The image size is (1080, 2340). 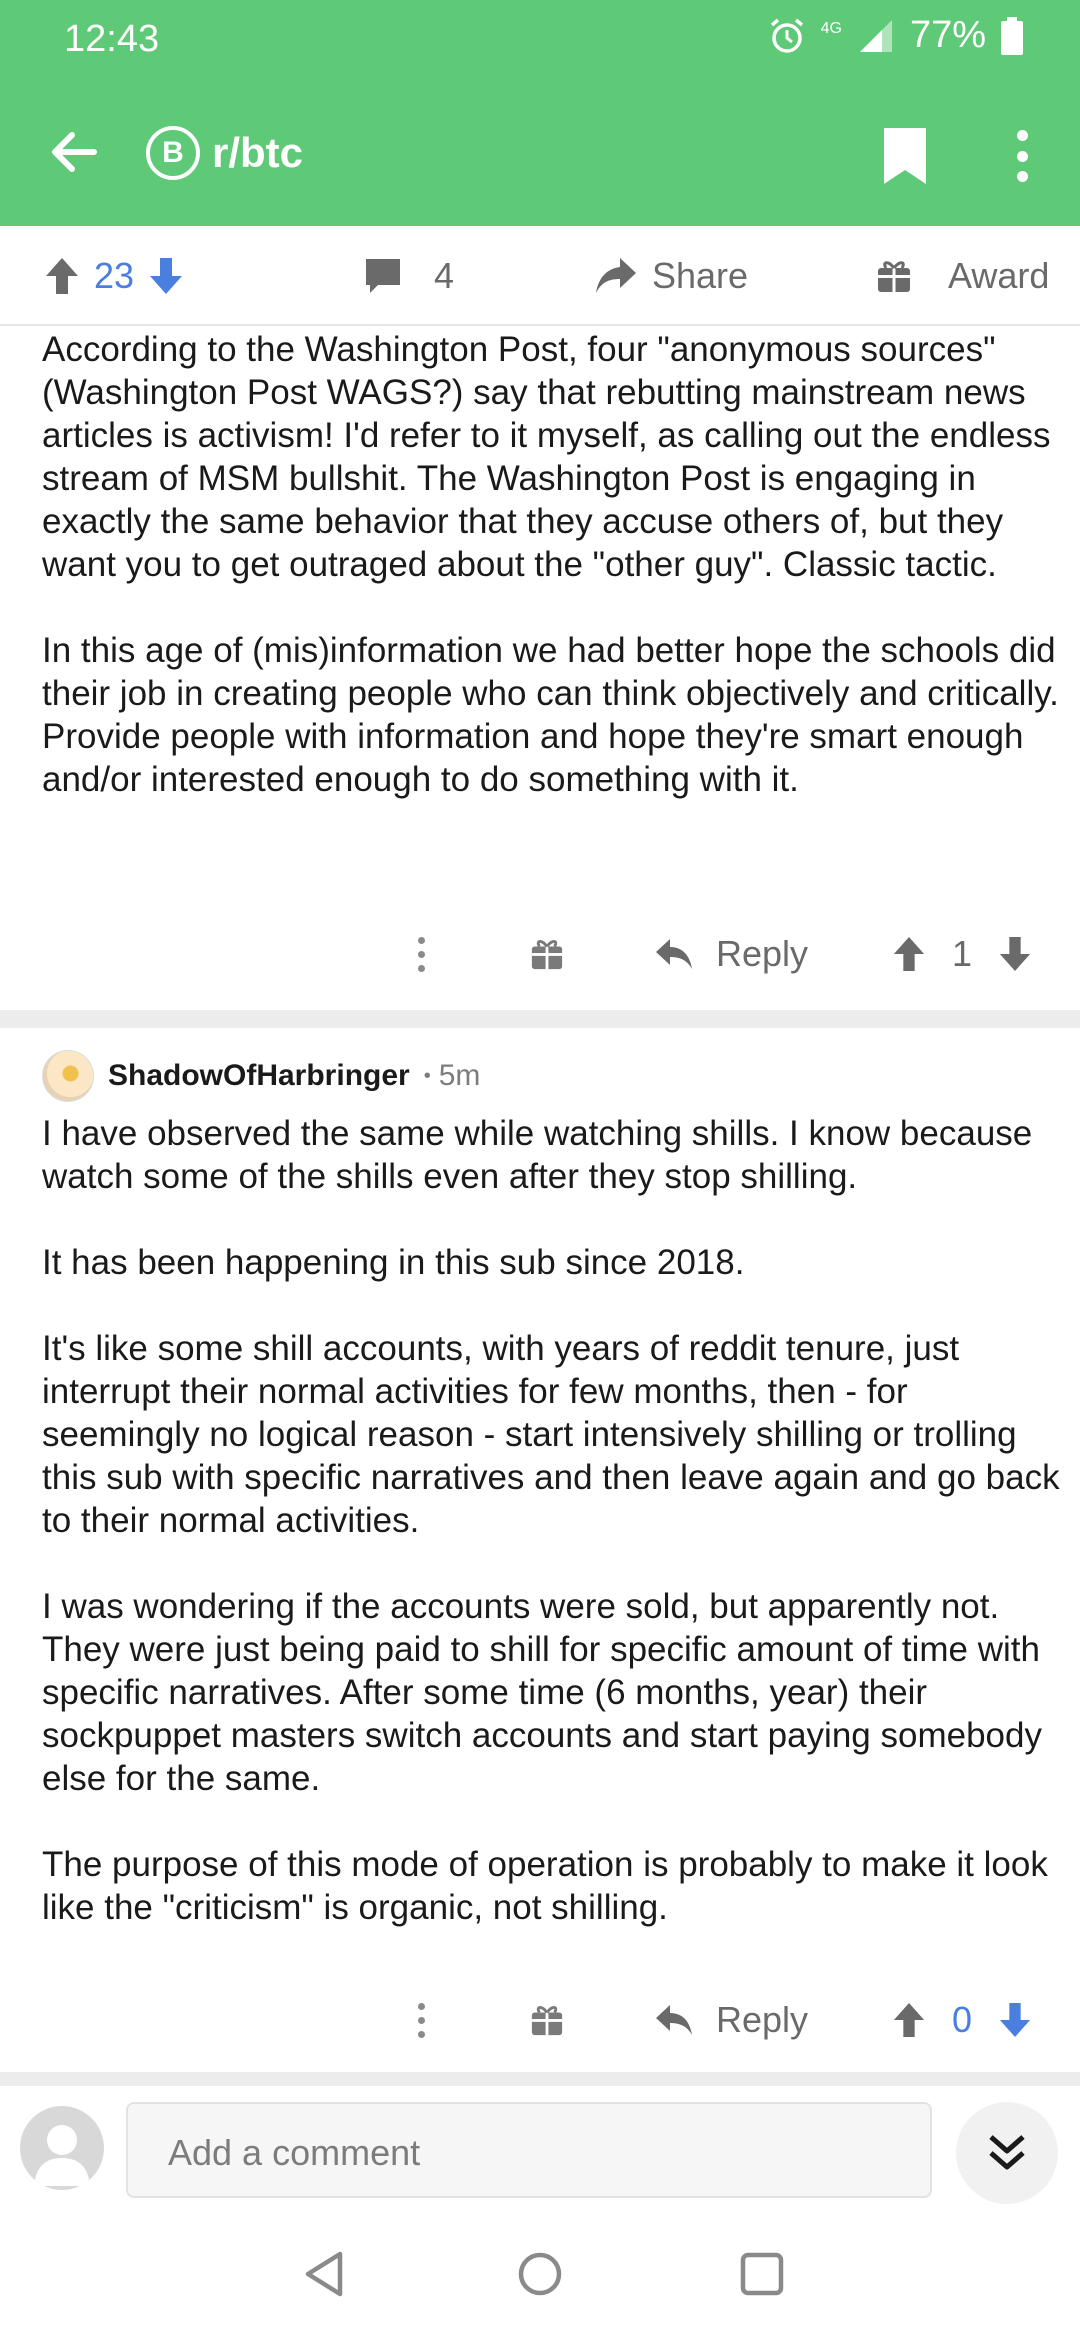 What do you see at coordinates (875, 35) in the screenshot?
I see `signal-icon` at bounding box center [875, 35].